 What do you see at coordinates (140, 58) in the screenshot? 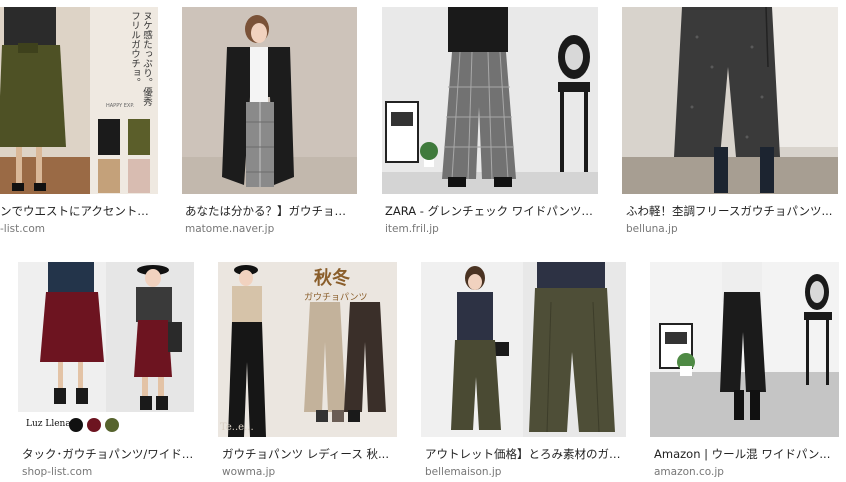
I see `thumbnail-overlay-text: ヌケ感たっぷり。優秀フリルガウチョ。` at bounding box center [140, 58].